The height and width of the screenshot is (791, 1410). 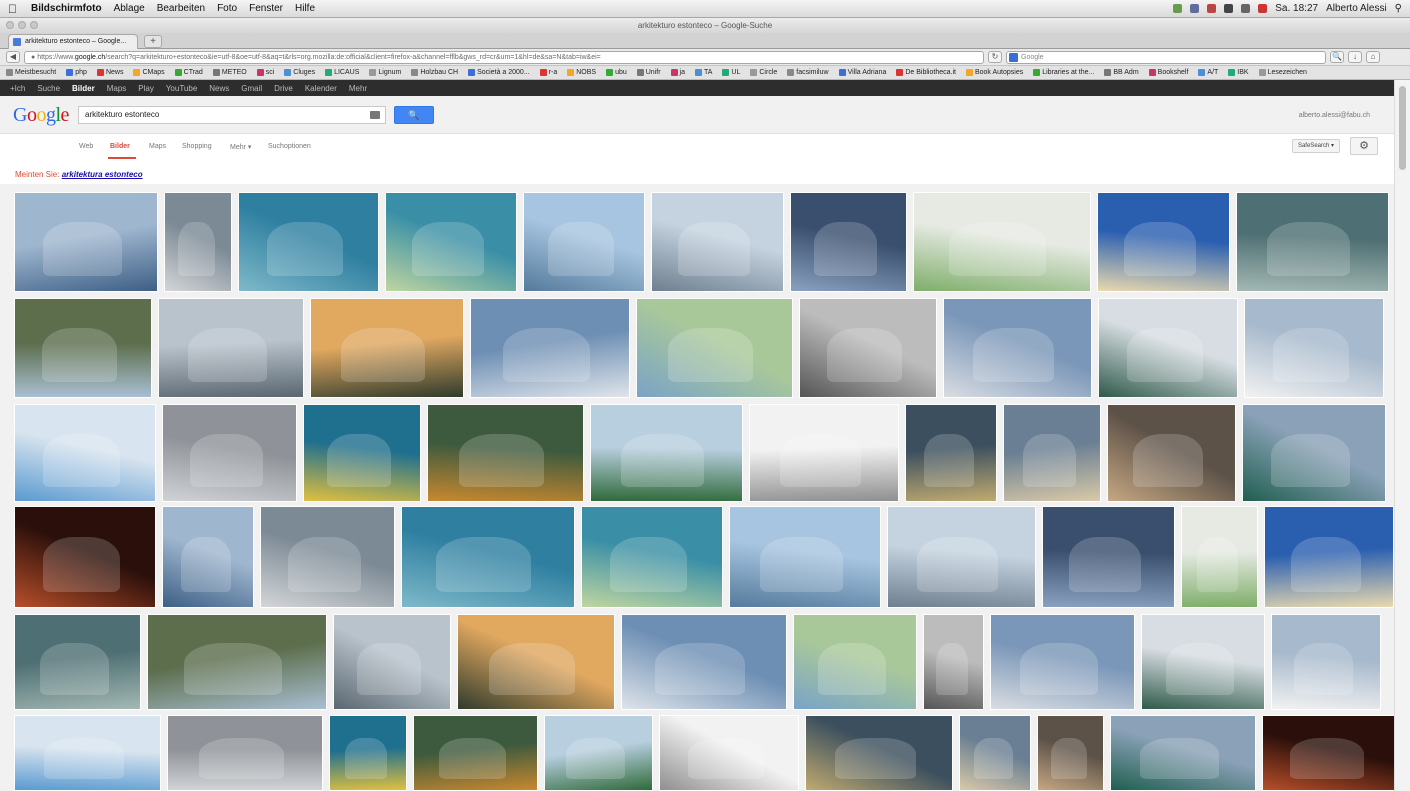 What do you see at coordinates (1263, 8) in the screenshot?
I see `flag-icon` at bounding box center [1263, 8].